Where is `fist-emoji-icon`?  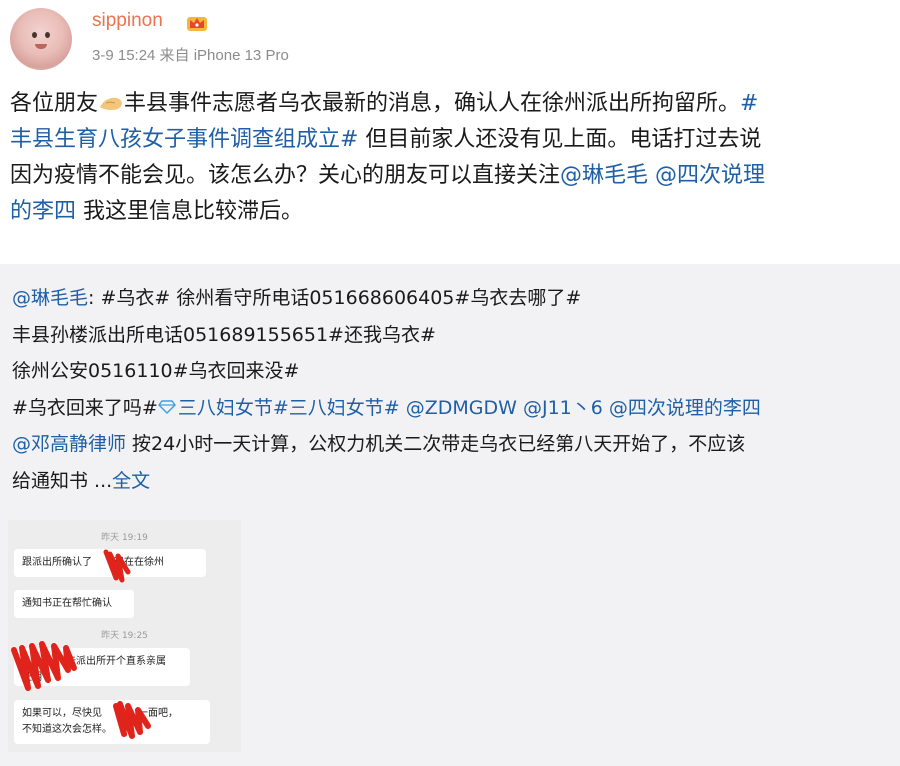
fist-emoji-icon is located at coordinates (111, 103).